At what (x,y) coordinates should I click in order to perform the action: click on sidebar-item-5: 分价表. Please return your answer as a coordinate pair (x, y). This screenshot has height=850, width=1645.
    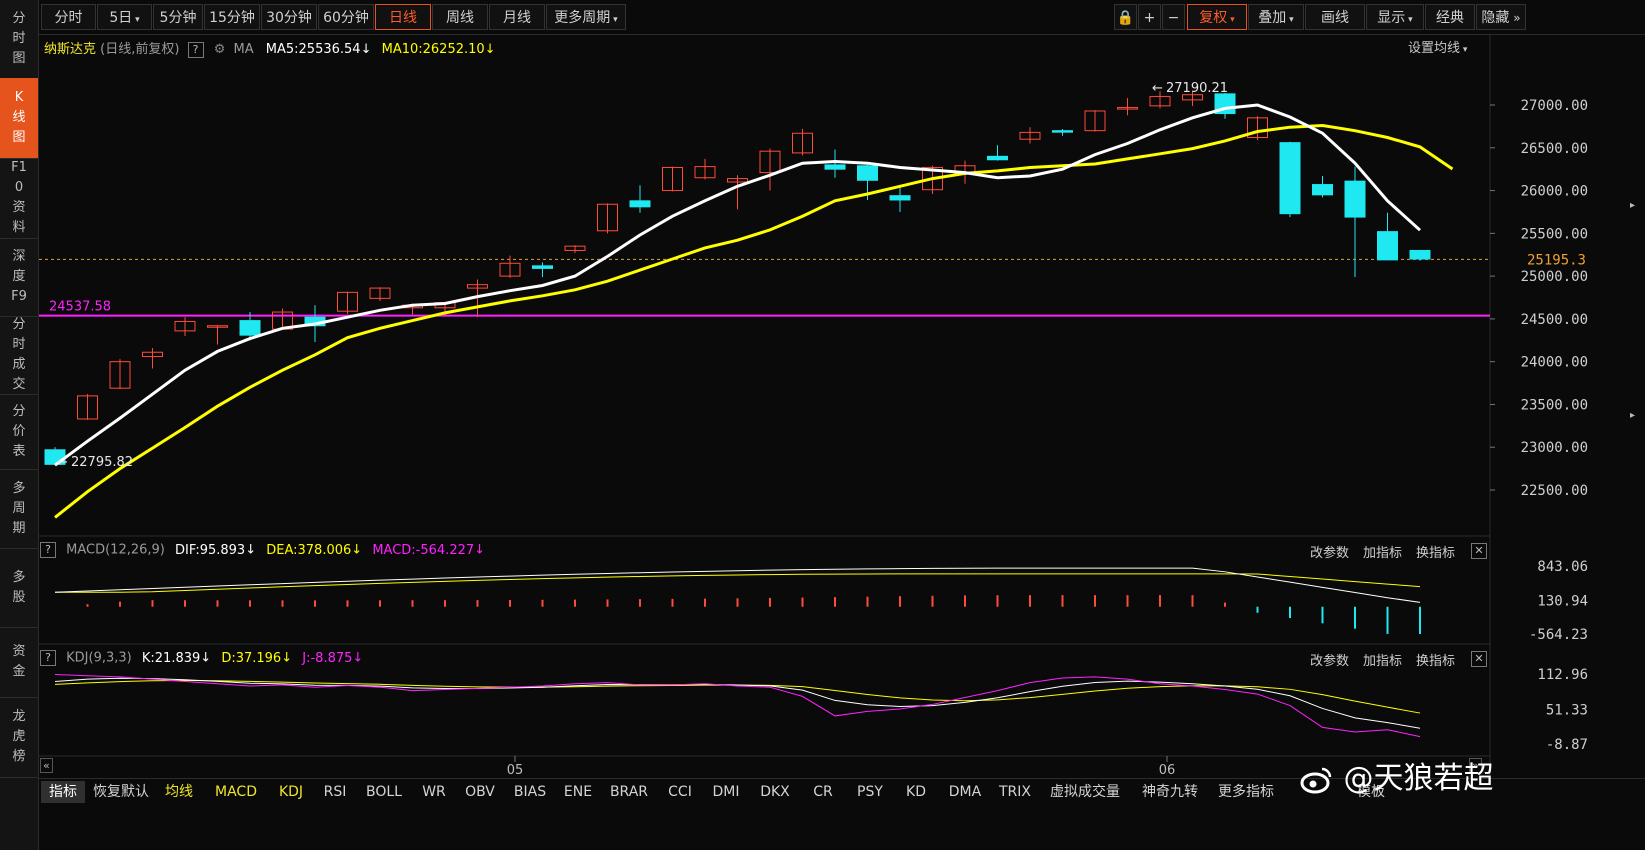
    Looking at the image, I should click on (19, 432).